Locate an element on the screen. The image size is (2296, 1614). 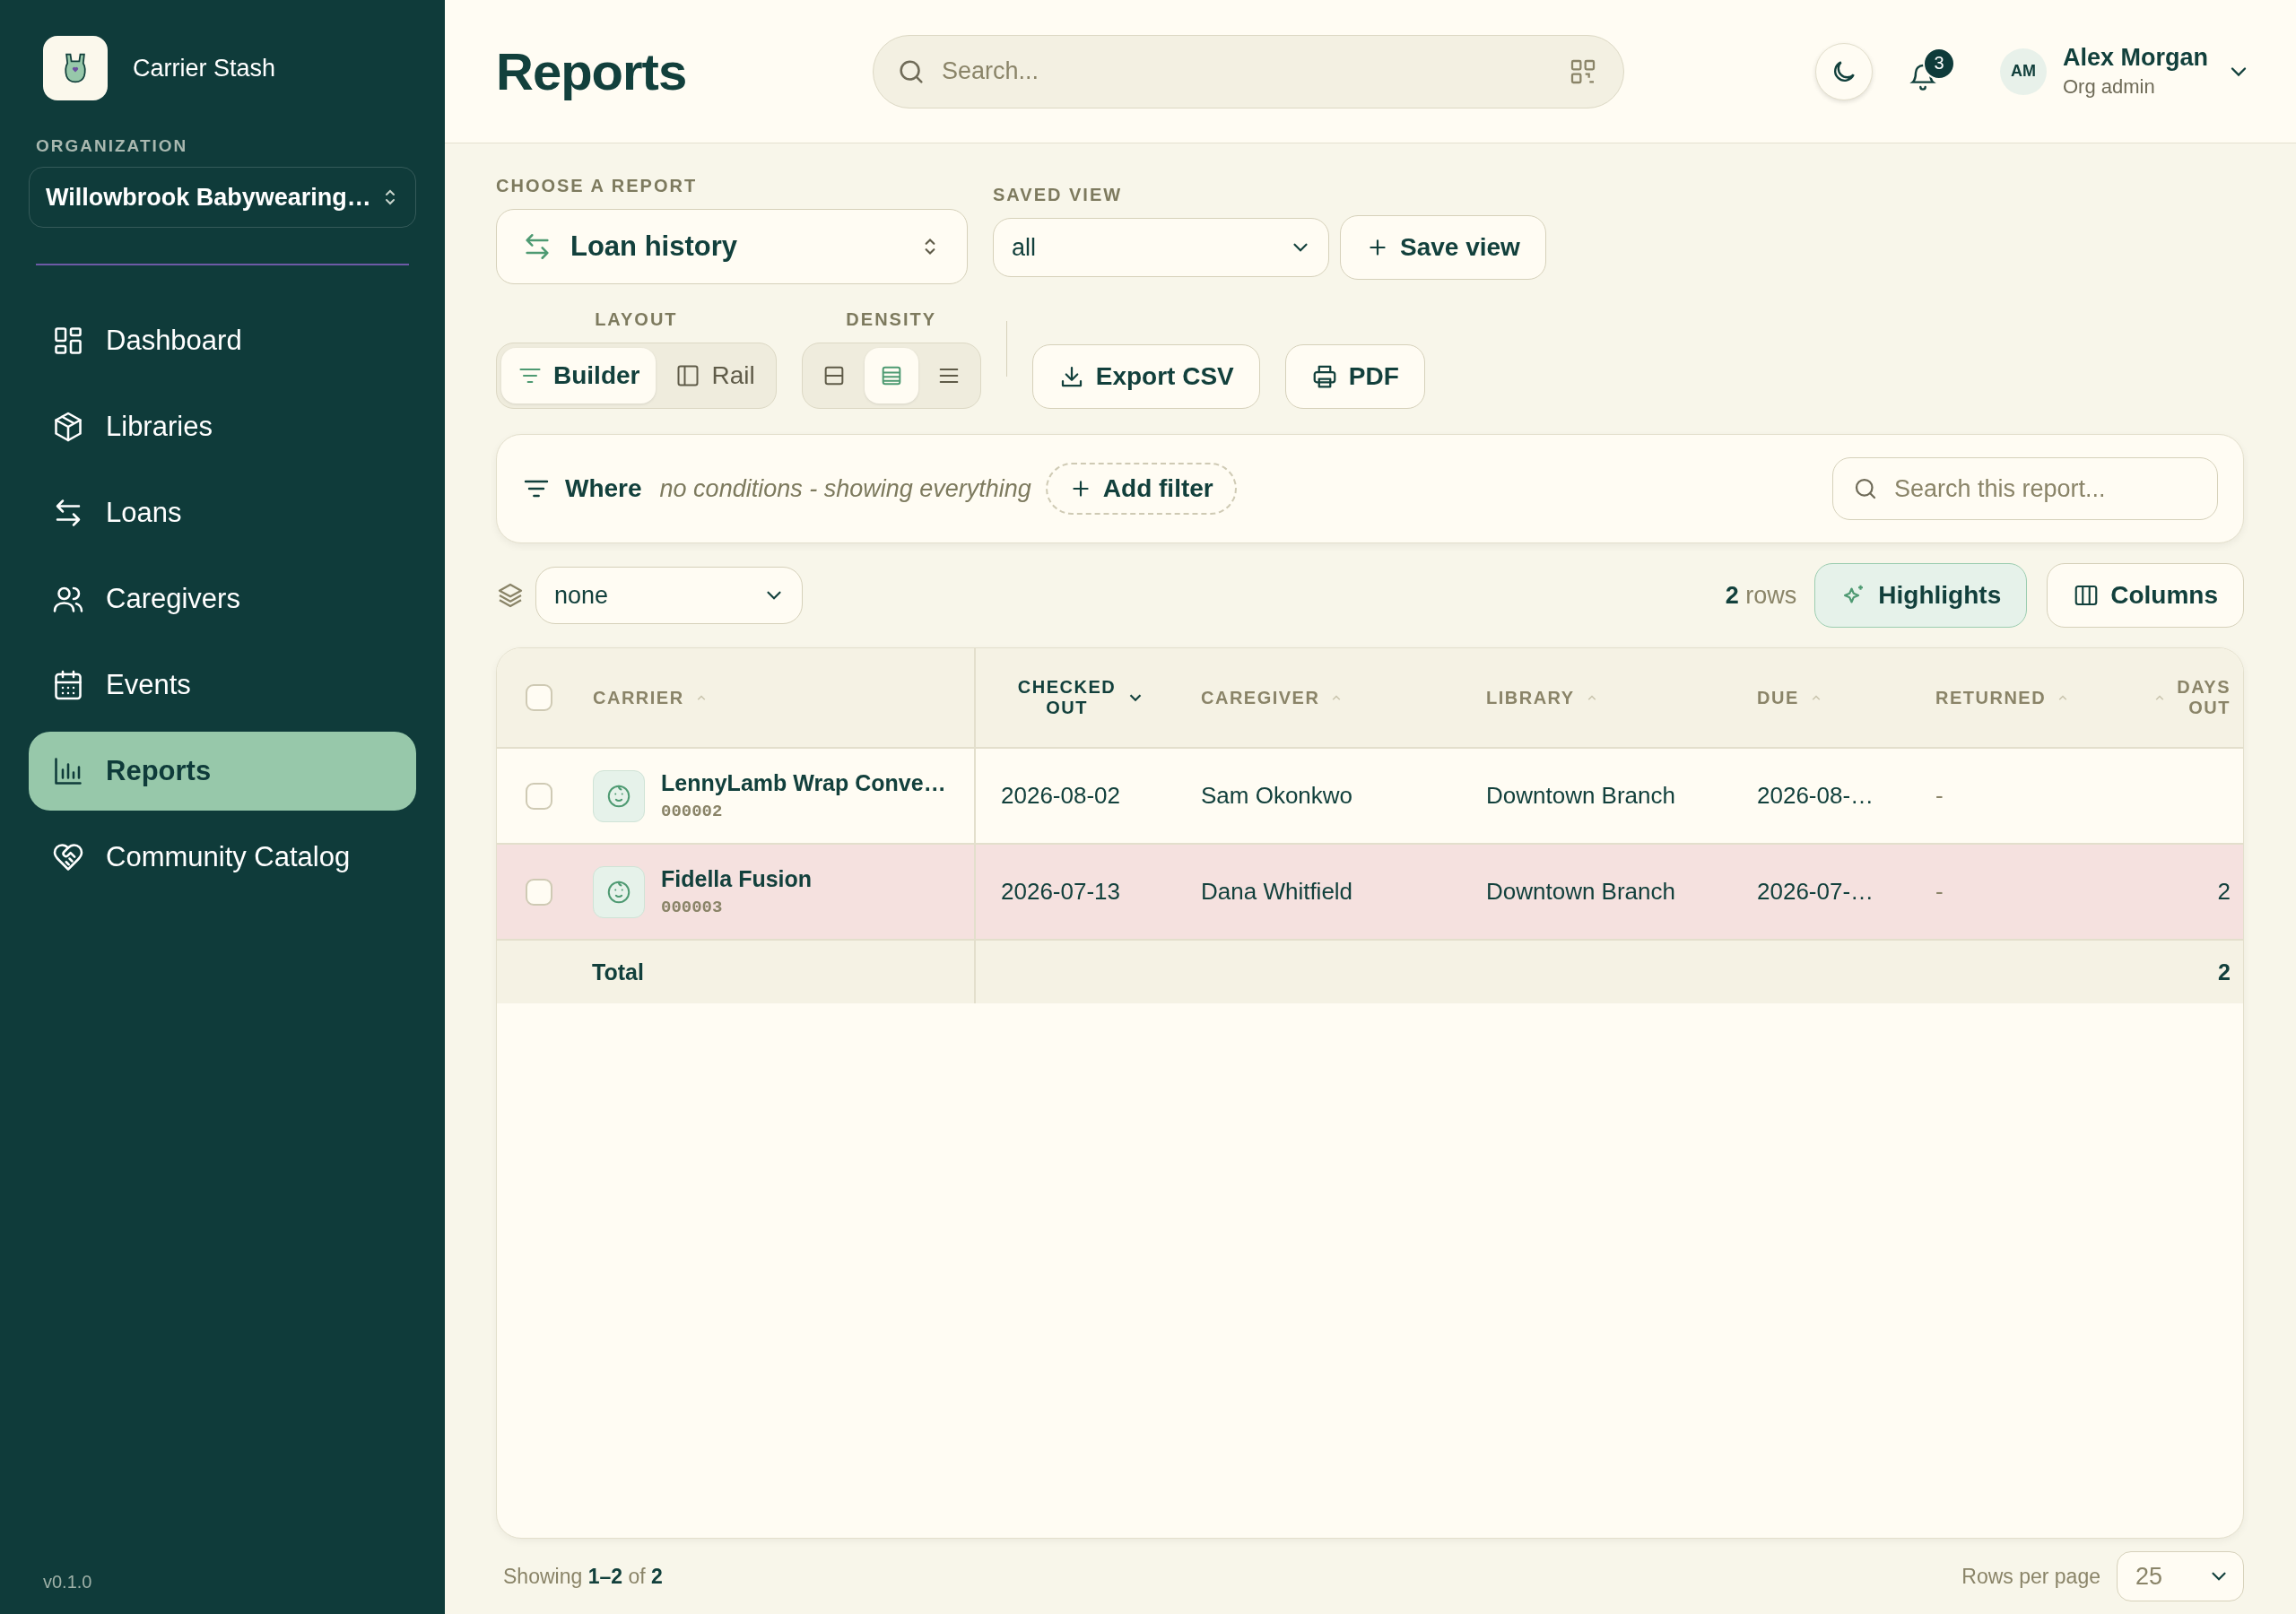
saved-view-select: all is located at coordinates (1161, 247).